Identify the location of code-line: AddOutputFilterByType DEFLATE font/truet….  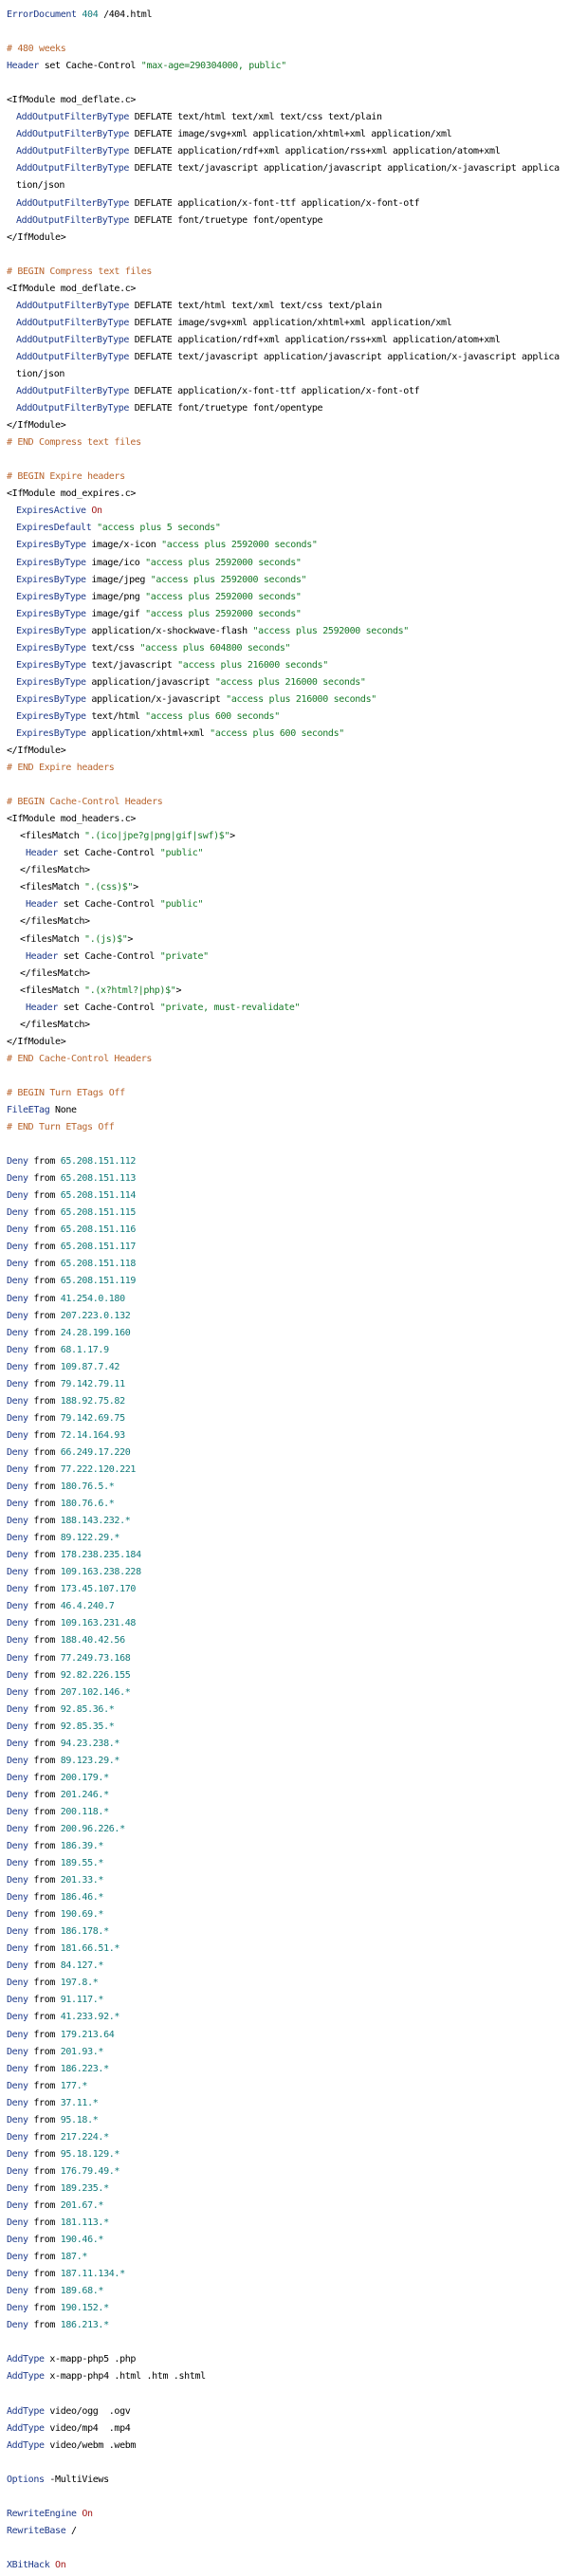
(284, 221).